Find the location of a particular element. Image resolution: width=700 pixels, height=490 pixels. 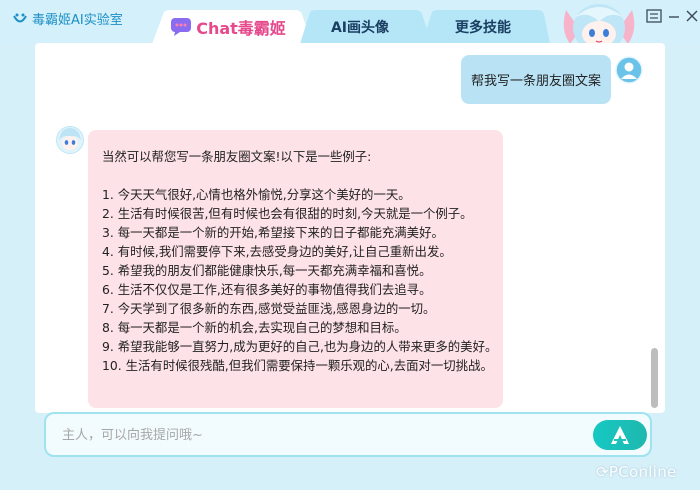

watermark-icon: ⟳ is located at coordinates (602, 472).